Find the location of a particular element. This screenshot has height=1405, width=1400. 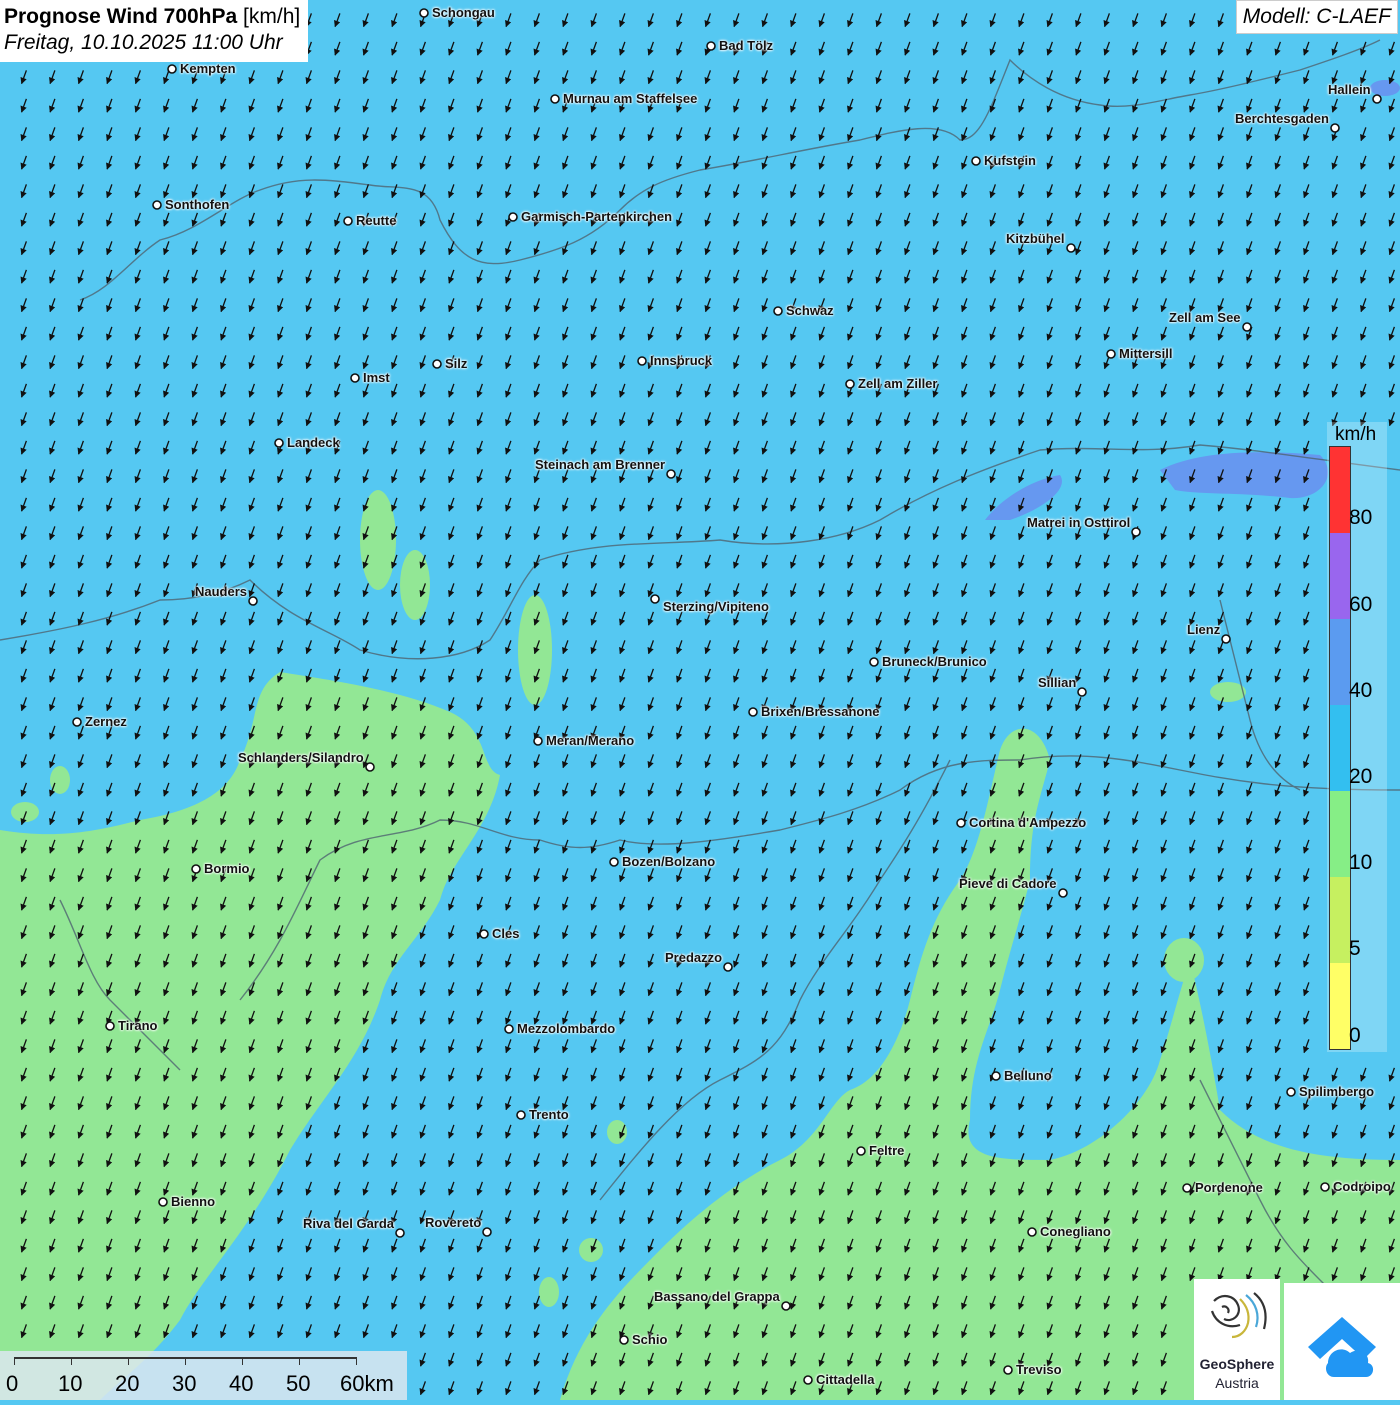

city-label: Bienno is located at coordinates (193, 1201).